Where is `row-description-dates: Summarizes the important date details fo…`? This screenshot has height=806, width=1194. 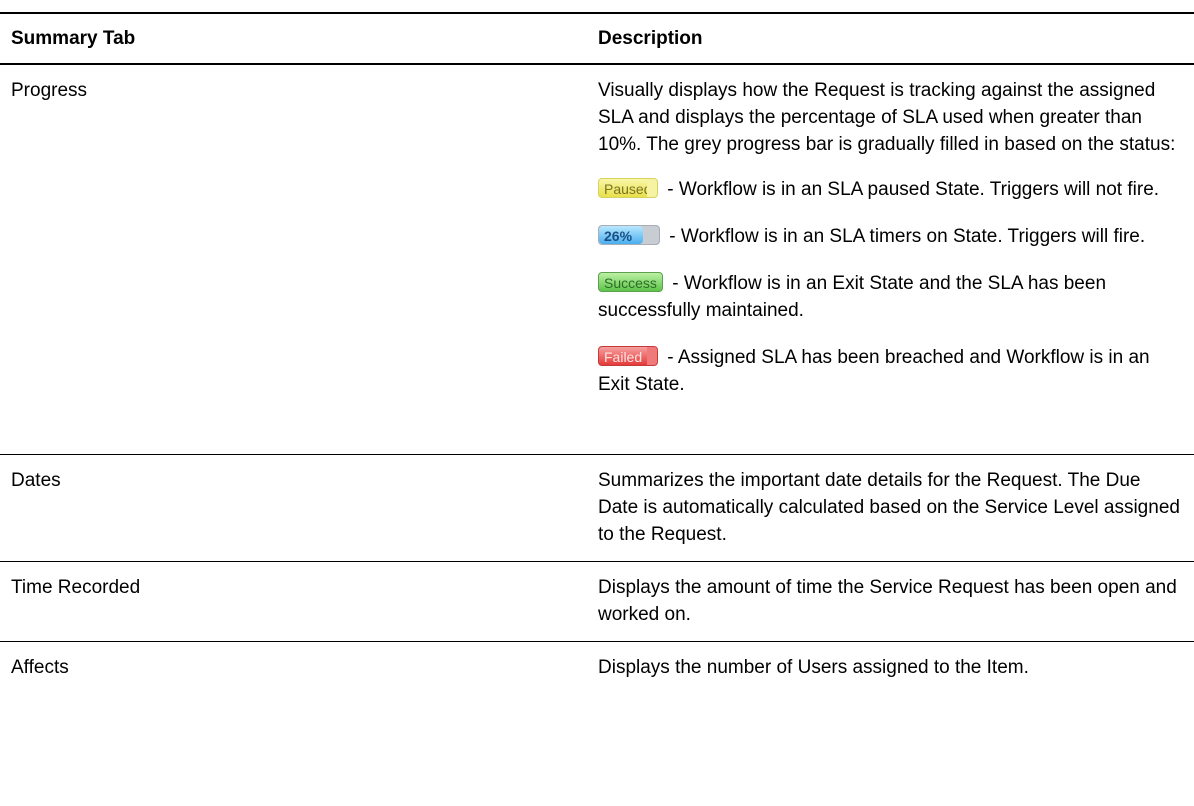 row-description-dates: Summarizes the important date details fo… is located at coordinates (889, 507).